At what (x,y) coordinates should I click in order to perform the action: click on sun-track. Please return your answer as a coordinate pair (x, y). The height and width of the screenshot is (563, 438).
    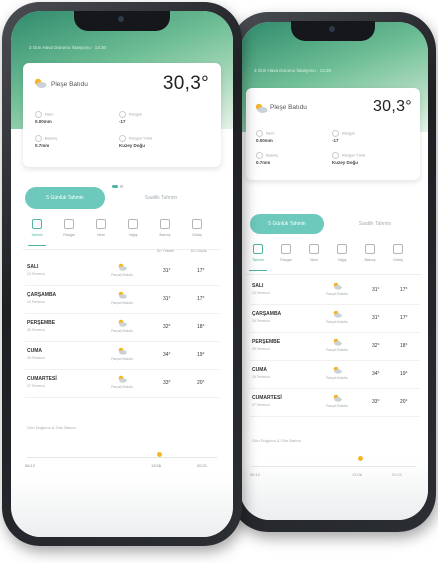
    Looking at the image, I should click on (122, 457).